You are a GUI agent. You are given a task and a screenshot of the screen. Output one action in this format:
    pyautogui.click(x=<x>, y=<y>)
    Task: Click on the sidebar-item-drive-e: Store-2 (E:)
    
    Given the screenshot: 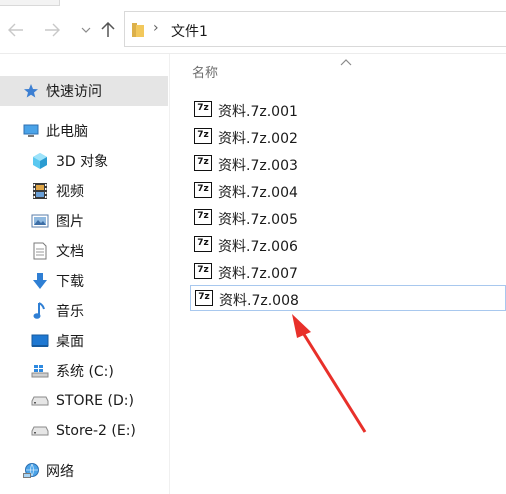 What is the action you would take?
    pyautogui.click(x=84, y=431)
    